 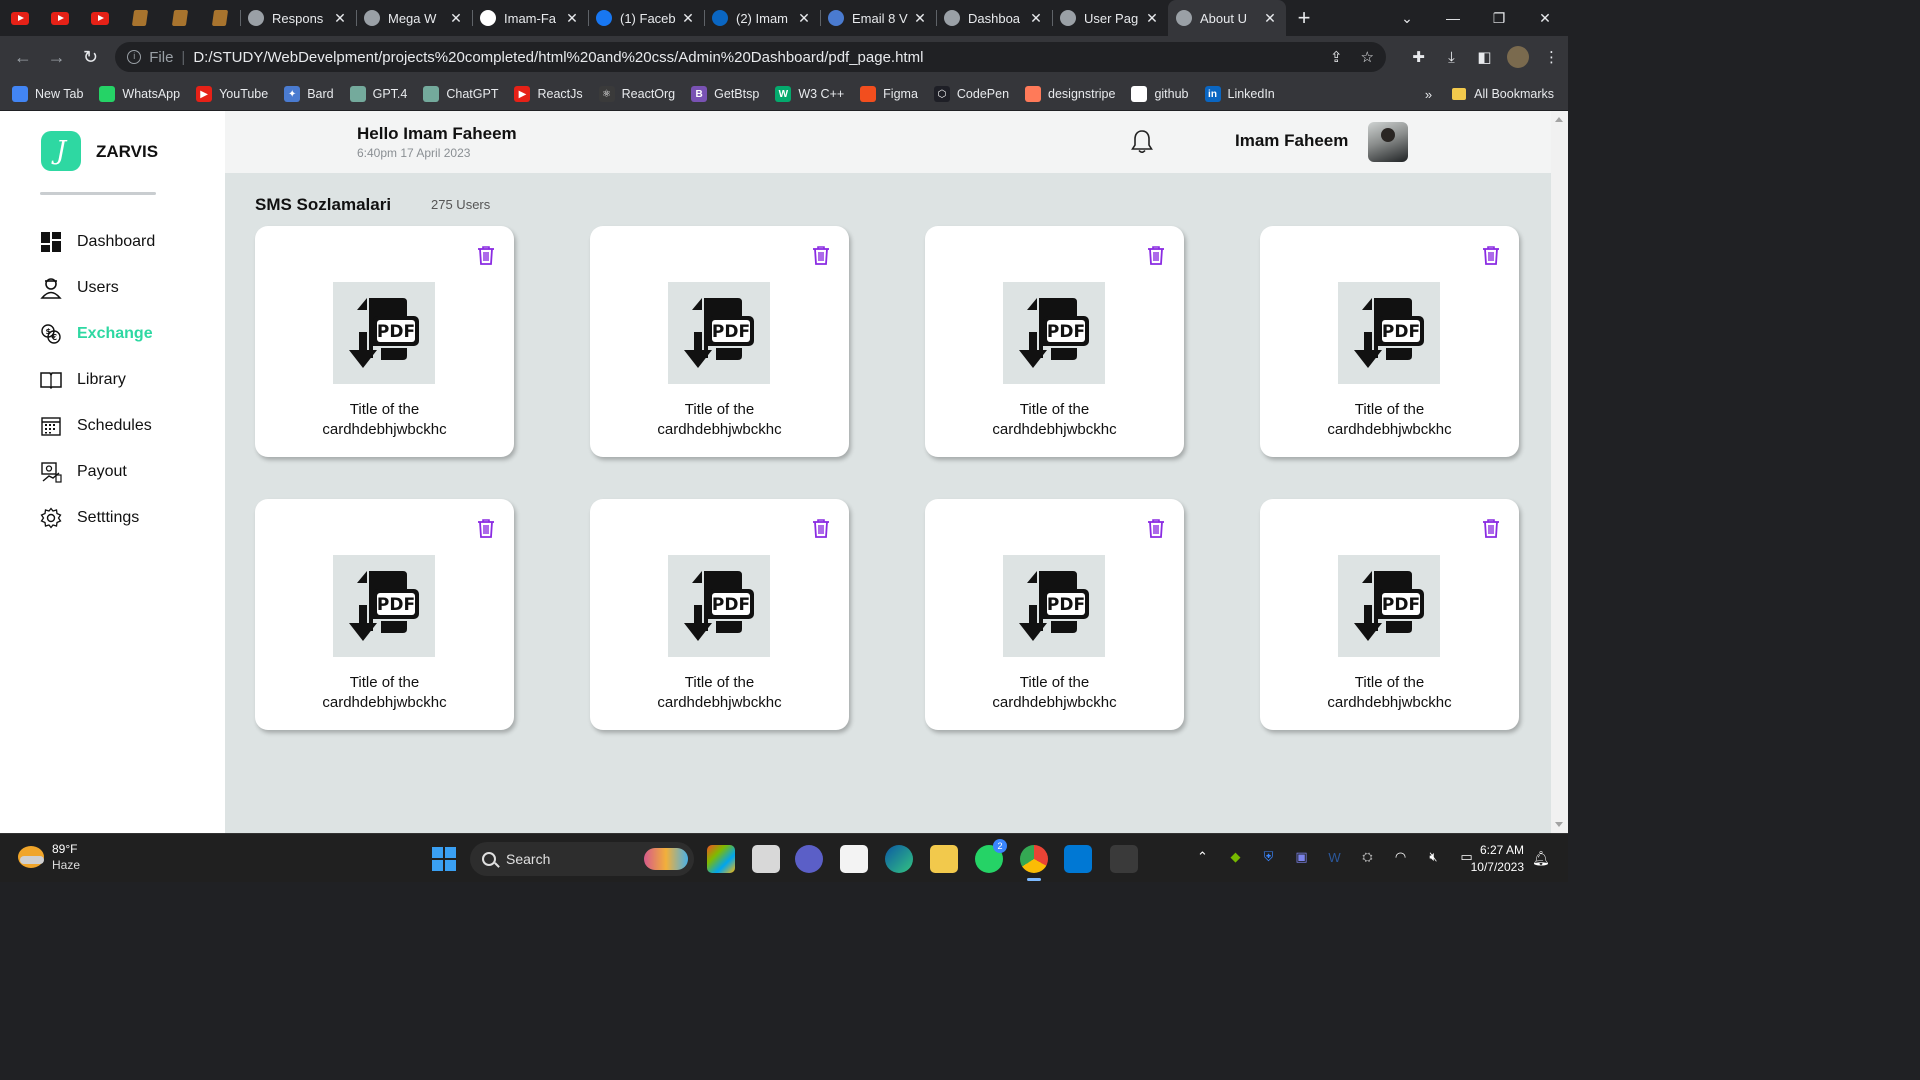 I want to click on bookmark-github: github, so click(x=1160, y=94).